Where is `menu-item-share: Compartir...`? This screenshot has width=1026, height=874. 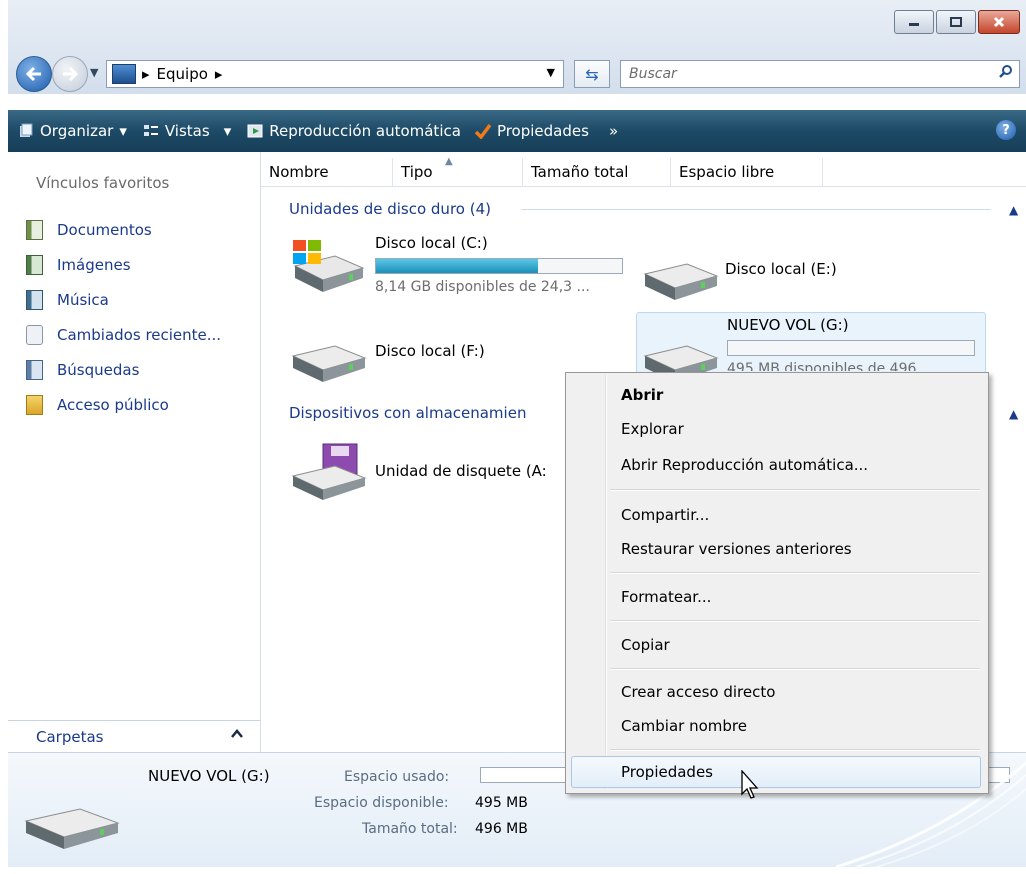
menu-item-share: Compartir... is located at coordinates (777, 515).